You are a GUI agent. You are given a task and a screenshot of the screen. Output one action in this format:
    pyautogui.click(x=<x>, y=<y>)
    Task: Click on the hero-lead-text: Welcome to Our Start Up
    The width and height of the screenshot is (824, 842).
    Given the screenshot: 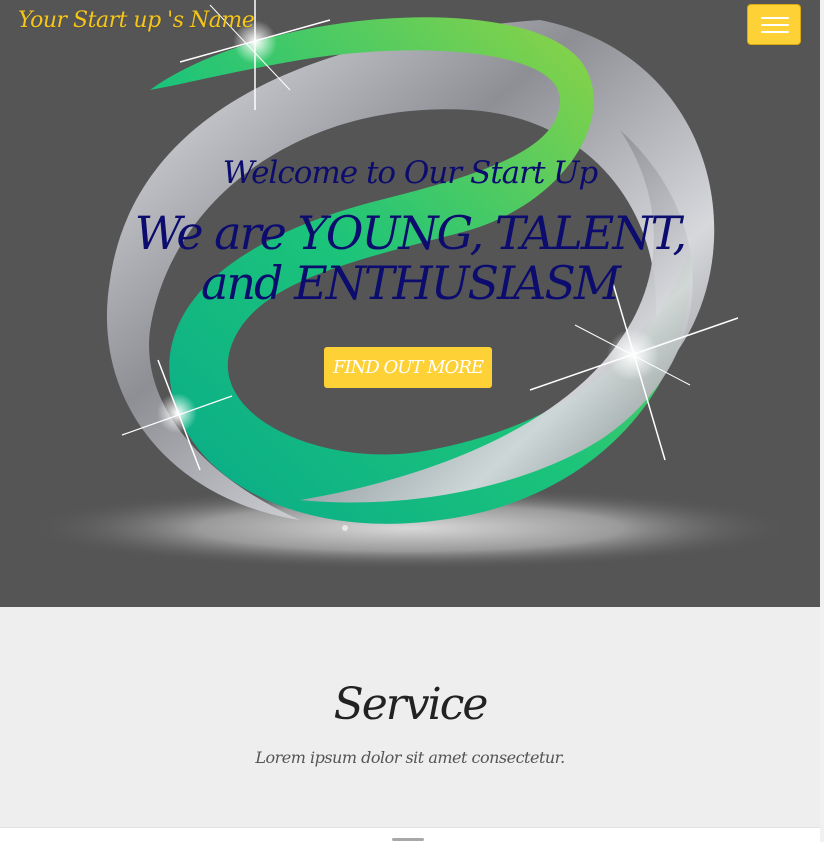 What is the action you would take?
    pyautogui.click(x=410, y=173)
    